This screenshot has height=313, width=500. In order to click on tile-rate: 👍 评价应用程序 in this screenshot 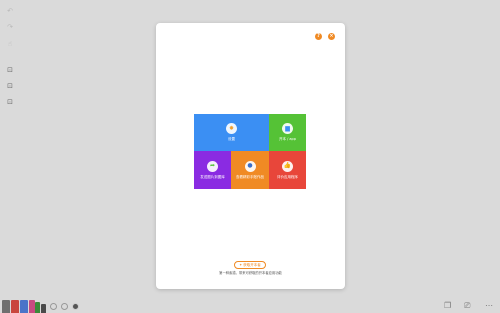, I will do `click(287, 170)`.